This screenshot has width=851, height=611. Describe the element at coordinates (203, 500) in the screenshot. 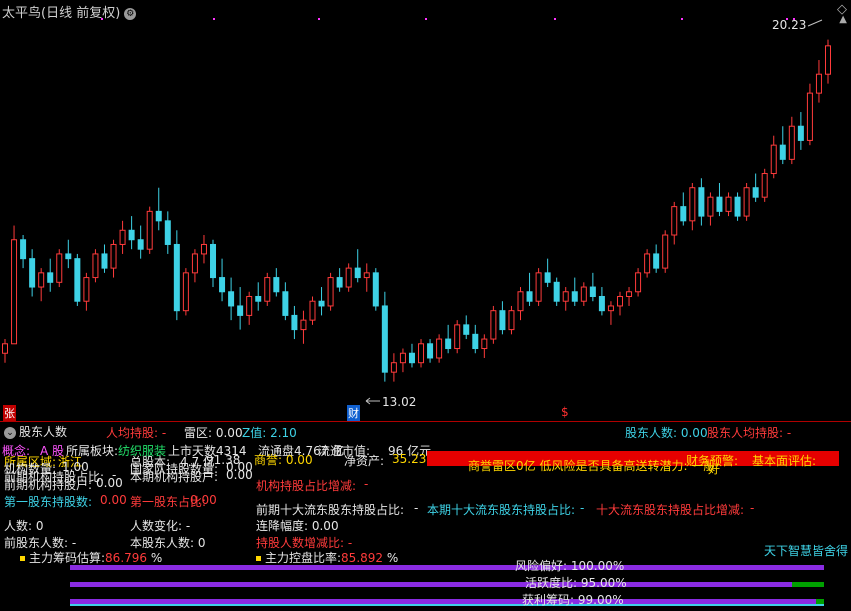

I see `top-holder-ratio-value: 0.00` at that location.